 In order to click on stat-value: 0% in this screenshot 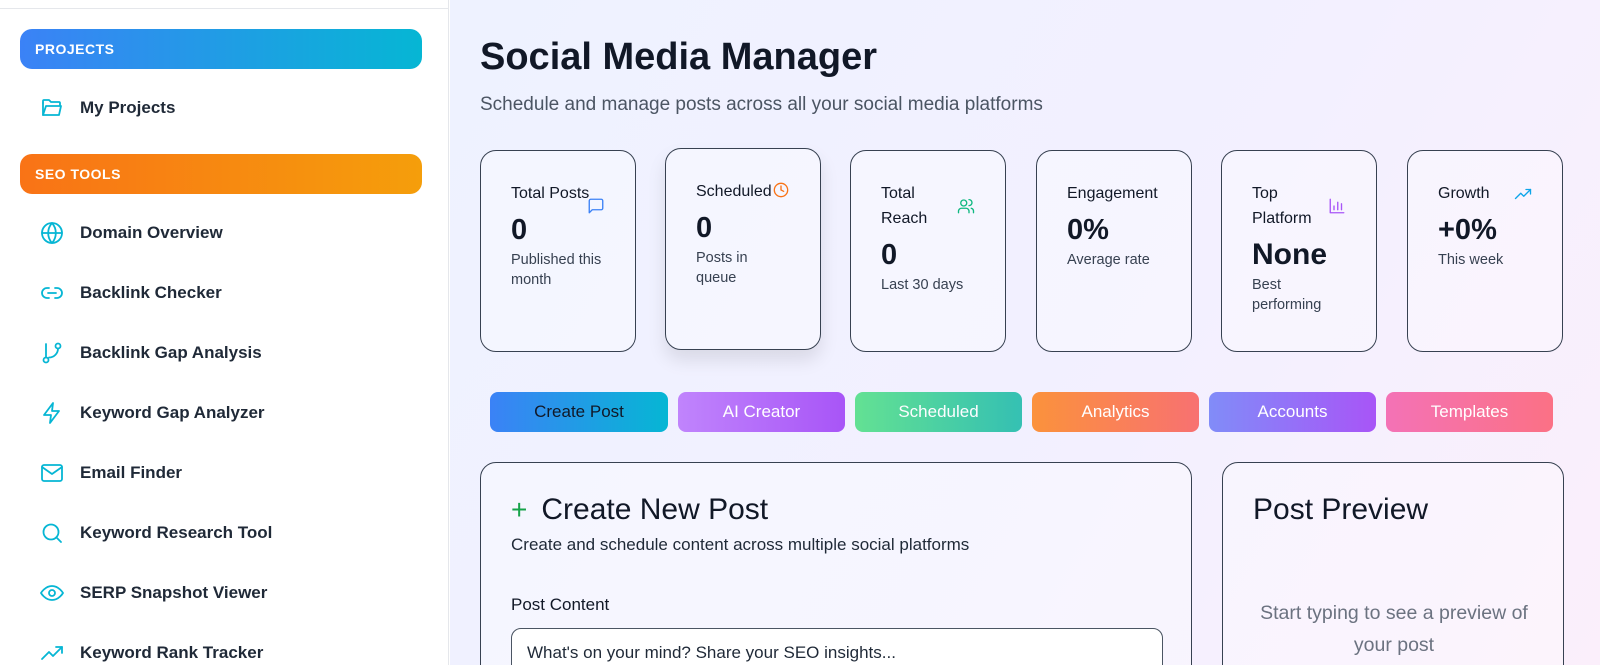, I will do `click(1088, 230)`.